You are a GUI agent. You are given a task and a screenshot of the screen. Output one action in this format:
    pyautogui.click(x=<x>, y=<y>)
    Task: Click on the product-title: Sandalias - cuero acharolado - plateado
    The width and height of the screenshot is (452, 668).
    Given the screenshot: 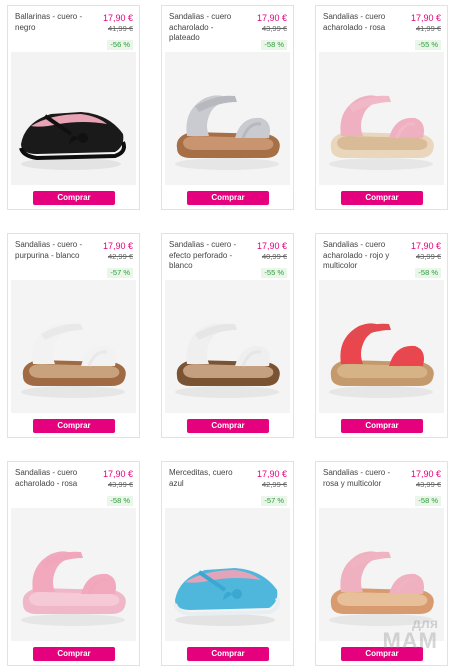 What is the action you would take?
    pyautogui.click(x=205, y=28)
    